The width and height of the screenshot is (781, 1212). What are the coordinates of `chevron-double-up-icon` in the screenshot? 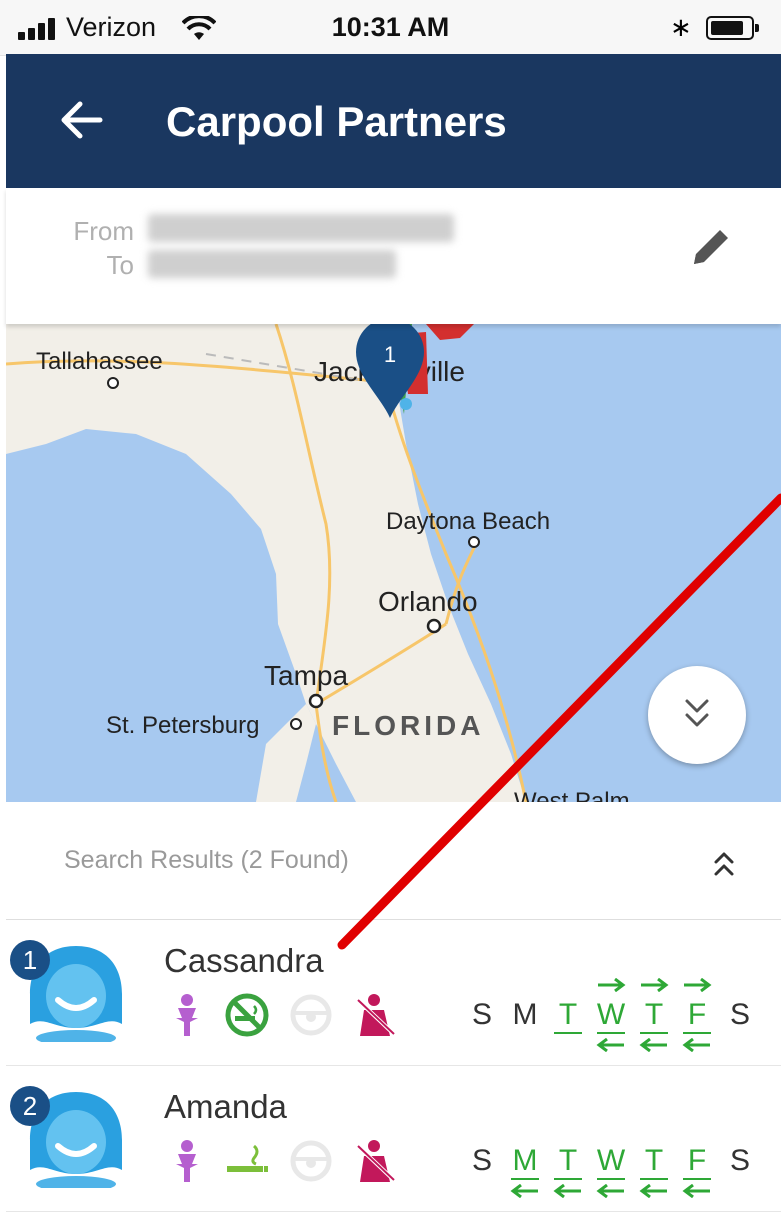 It's located at (724, 864).